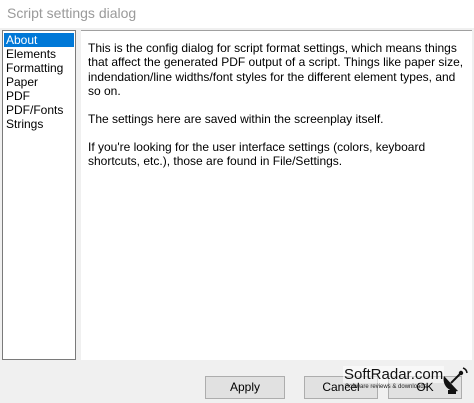  I want to click on sidebar-item-pdf-fonts: PDF/Fonts, so click(39, 110).